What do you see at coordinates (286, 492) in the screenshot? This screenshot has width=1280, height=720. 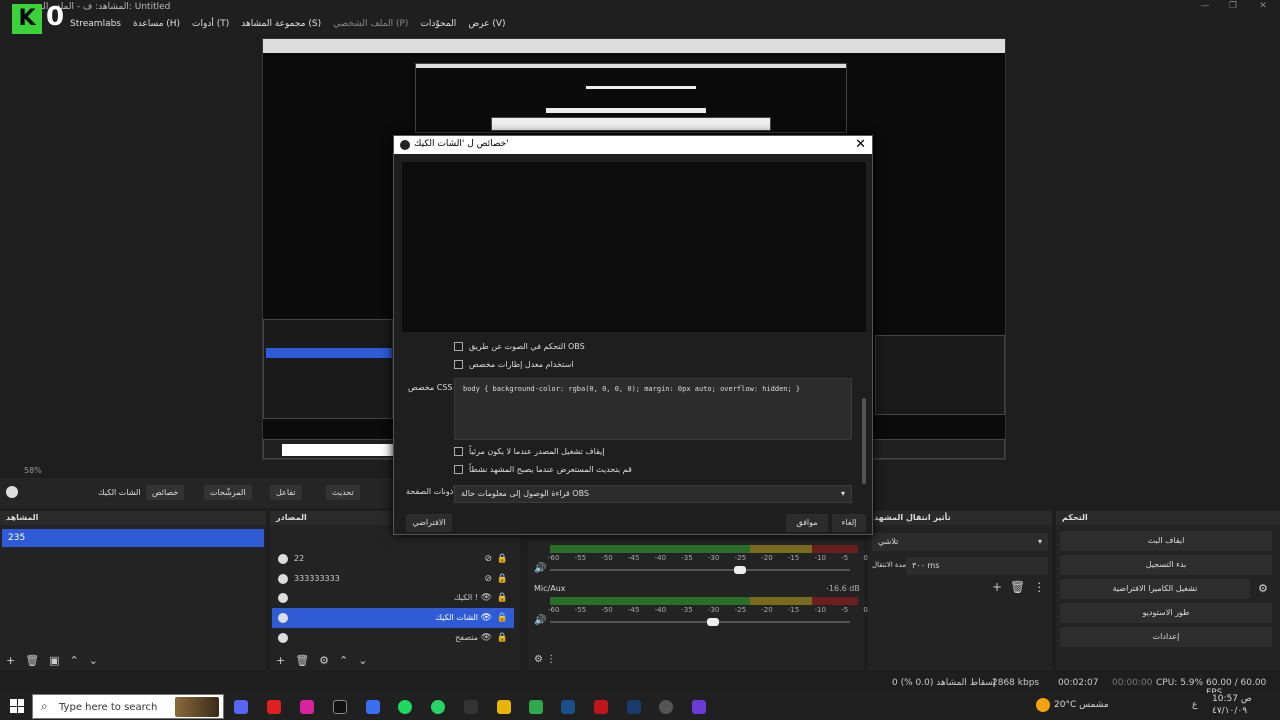 I see `interact-button: تفاعل` at bounding box center [286, 492].